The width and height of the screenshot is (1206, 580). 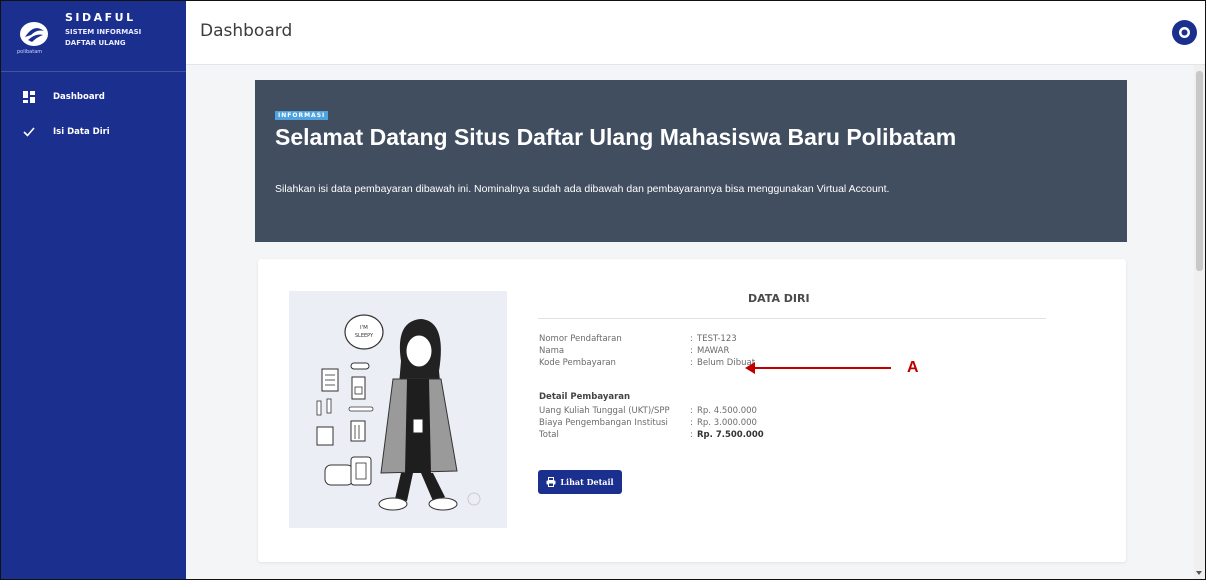 What do you see at coordinates (603, 423) in the screenshot?
I see `label-biaya-pengembangan: Biaya Pengembangan Institusi` at bounding box center [603, 423].